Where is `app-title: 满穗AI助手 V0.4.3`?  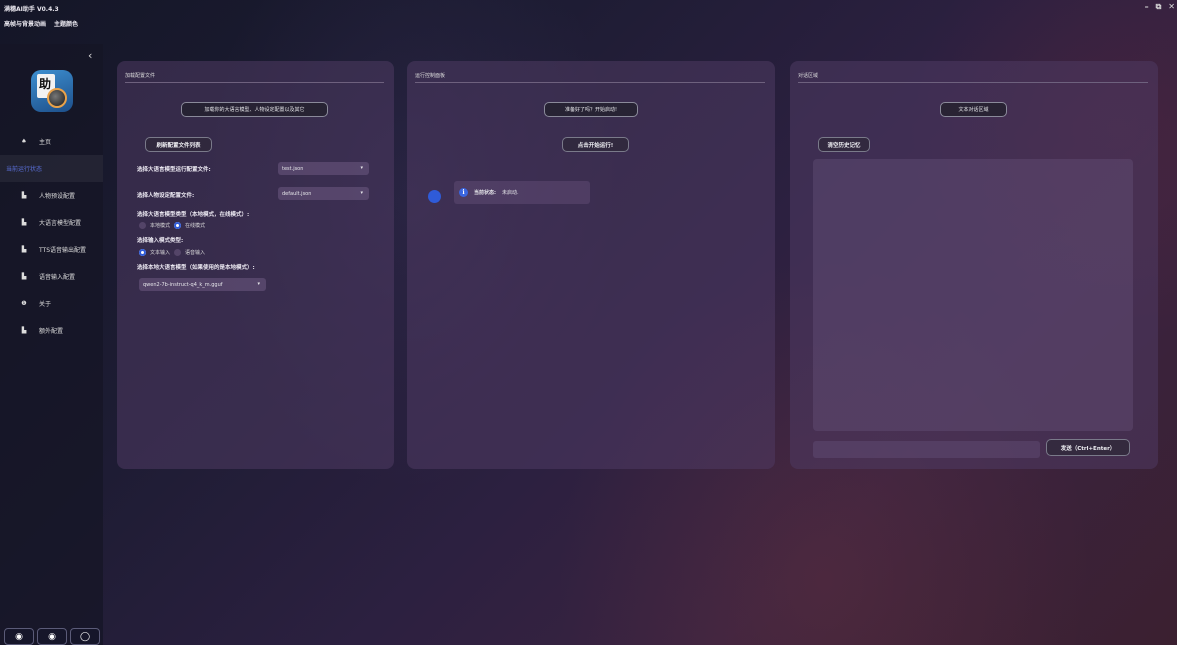
app-title: 满穗AI助手 V0.4.3 is located at coordinates (31, 9).